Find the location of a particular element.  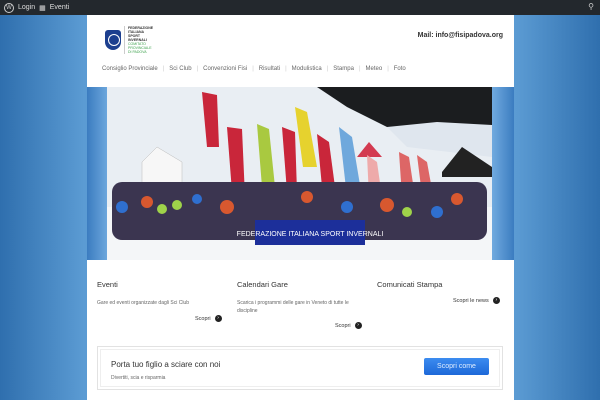

logo-line: DI PADOVA is located at coordinates (137, 52).